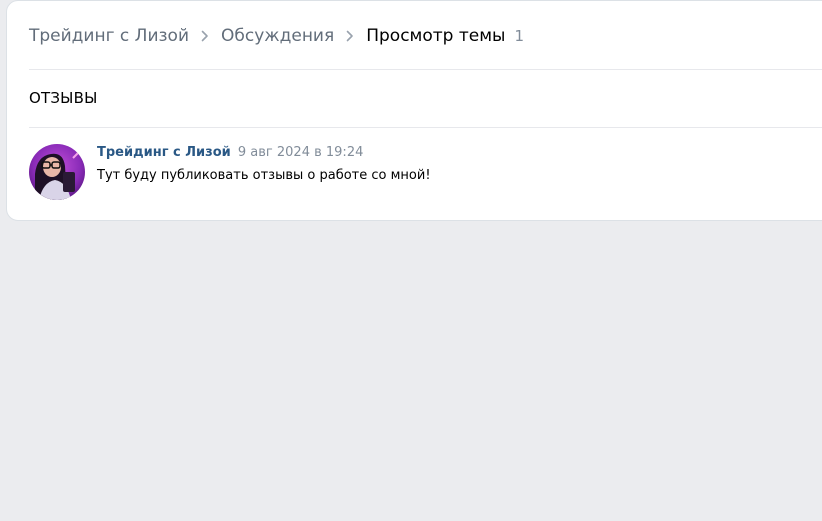 The width and height of the screenshot is (822, 521). What do you see at coordinates (63, 98) in the screenshot?
I see `topic-title: ОТЗЫВЫ` at bounding box center [63, 98].